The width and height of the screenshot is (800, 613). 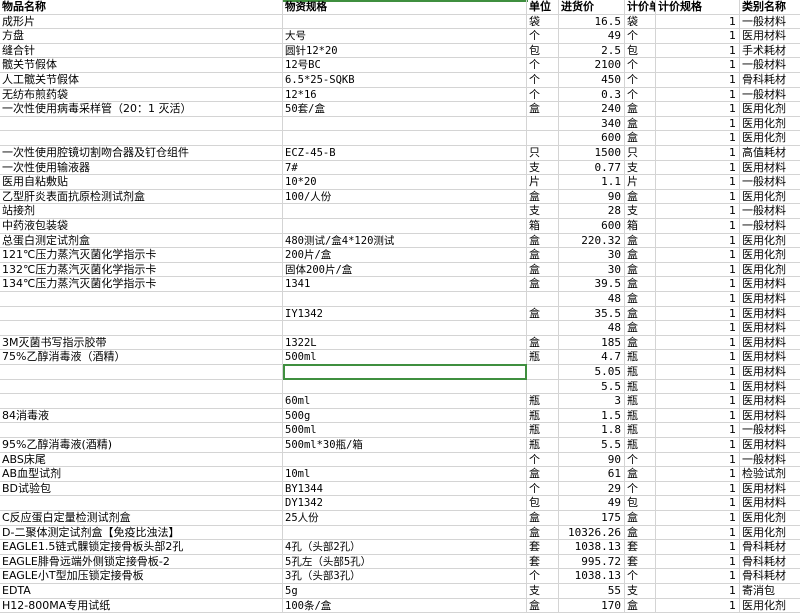 I want to click on cell-name: 3M灭菌书写指示胶带, so click(x=141, y=343).